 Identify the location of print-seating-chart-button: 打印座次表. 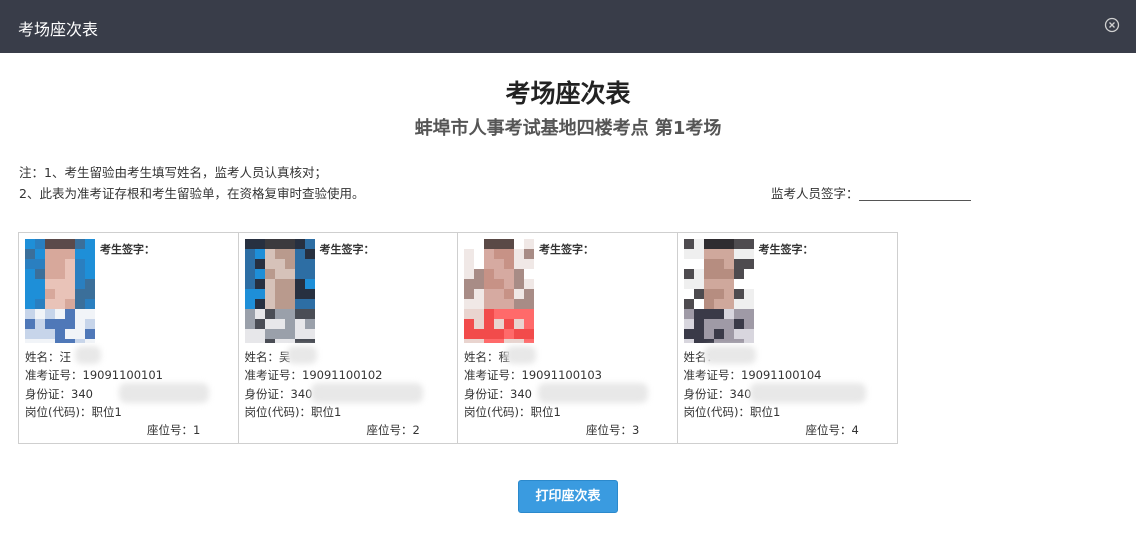
(568, 496).